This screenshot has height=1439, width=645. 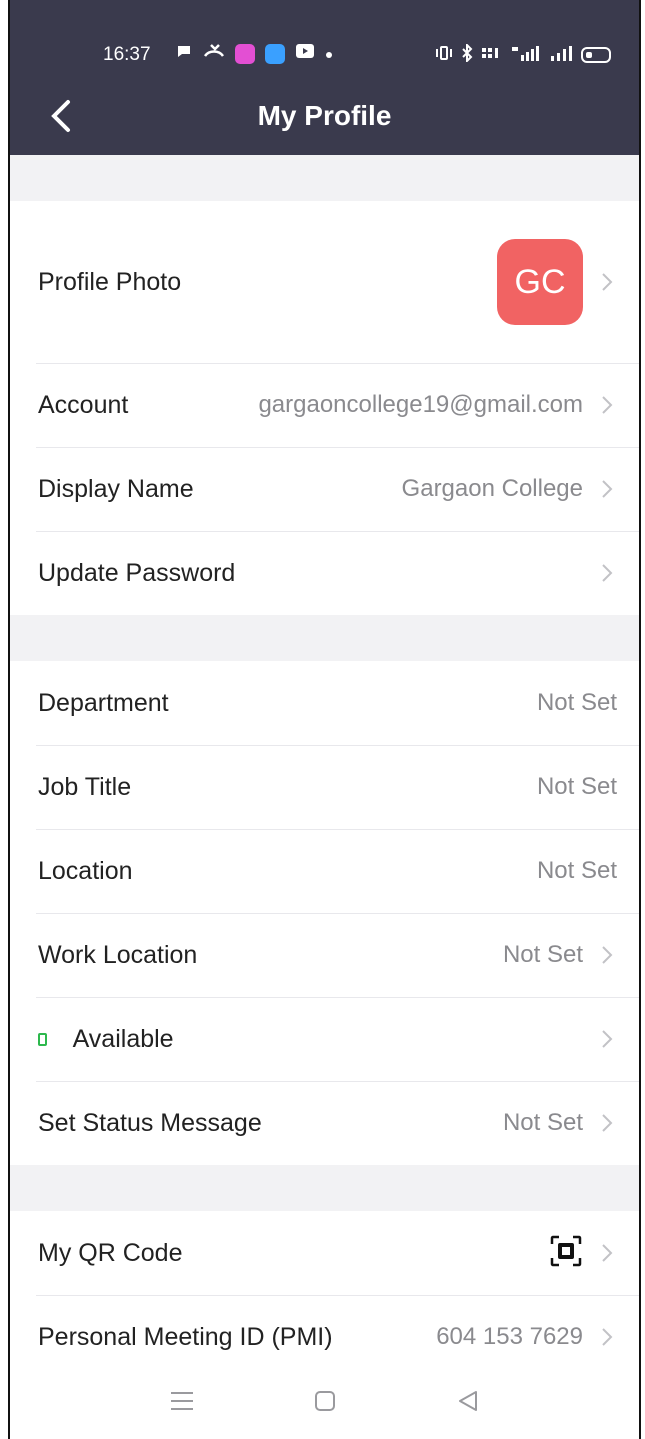 What do you see at coordinates (305, 54) in the screenshot?
I see `youtube-icon` at bounding box center [305, 54].